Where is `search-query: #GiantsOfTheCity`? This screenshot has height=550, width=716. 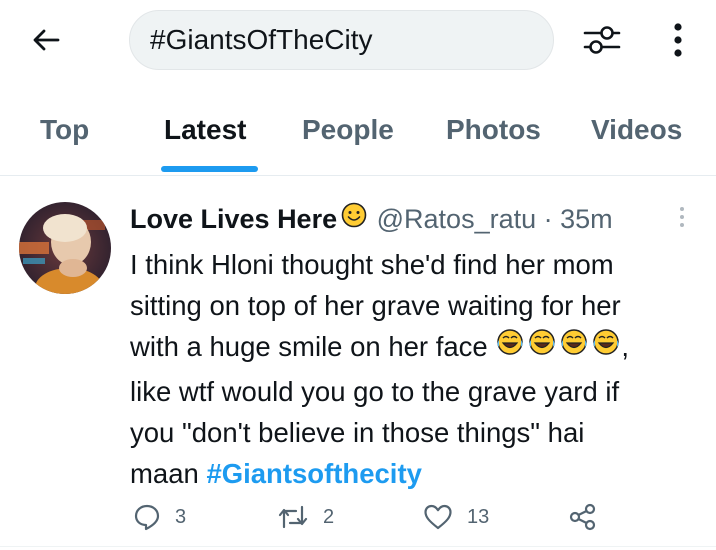 search-query: #GiantsOfTheCity is located at coordinates (261, 39).